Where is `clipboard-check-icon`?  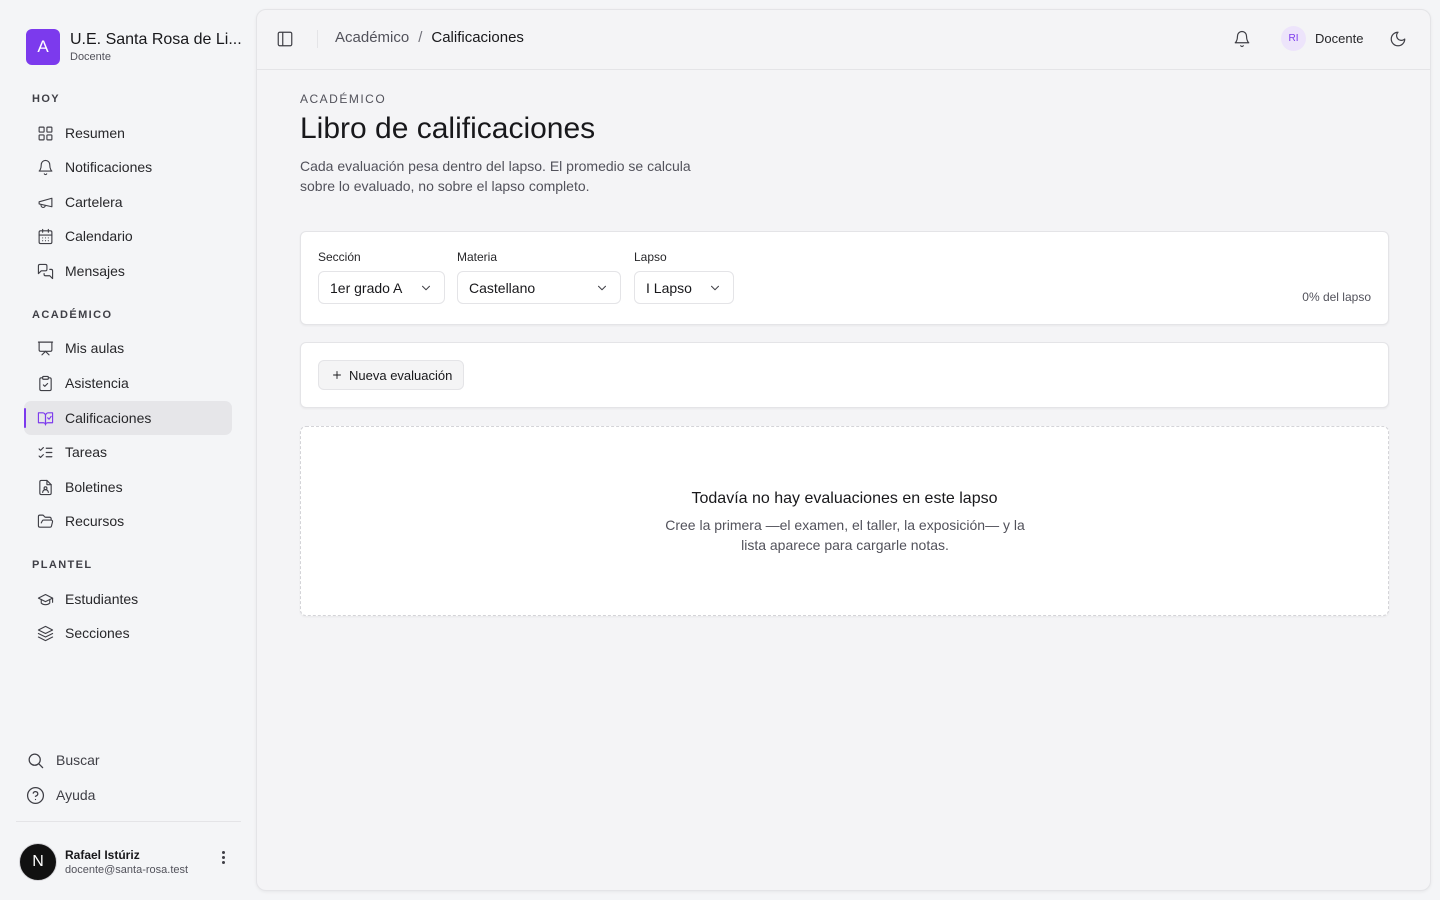 clipboard-check-icon is located at coordinates (45, 383).